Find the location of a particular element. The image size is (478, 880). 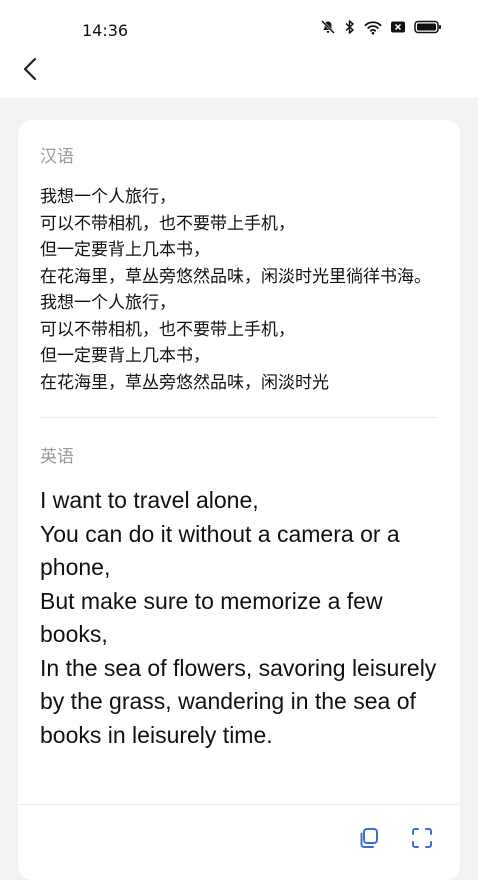

copy-button is located at coordinates (368, 838).